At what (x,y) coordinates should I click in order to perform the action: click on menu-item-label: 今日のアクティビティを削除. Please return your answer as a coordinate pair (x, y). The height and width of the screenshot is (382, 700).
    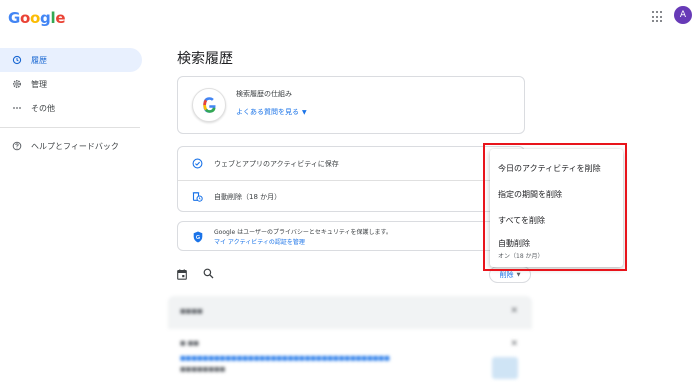
    Looking at the image, I should click on (549, 168).